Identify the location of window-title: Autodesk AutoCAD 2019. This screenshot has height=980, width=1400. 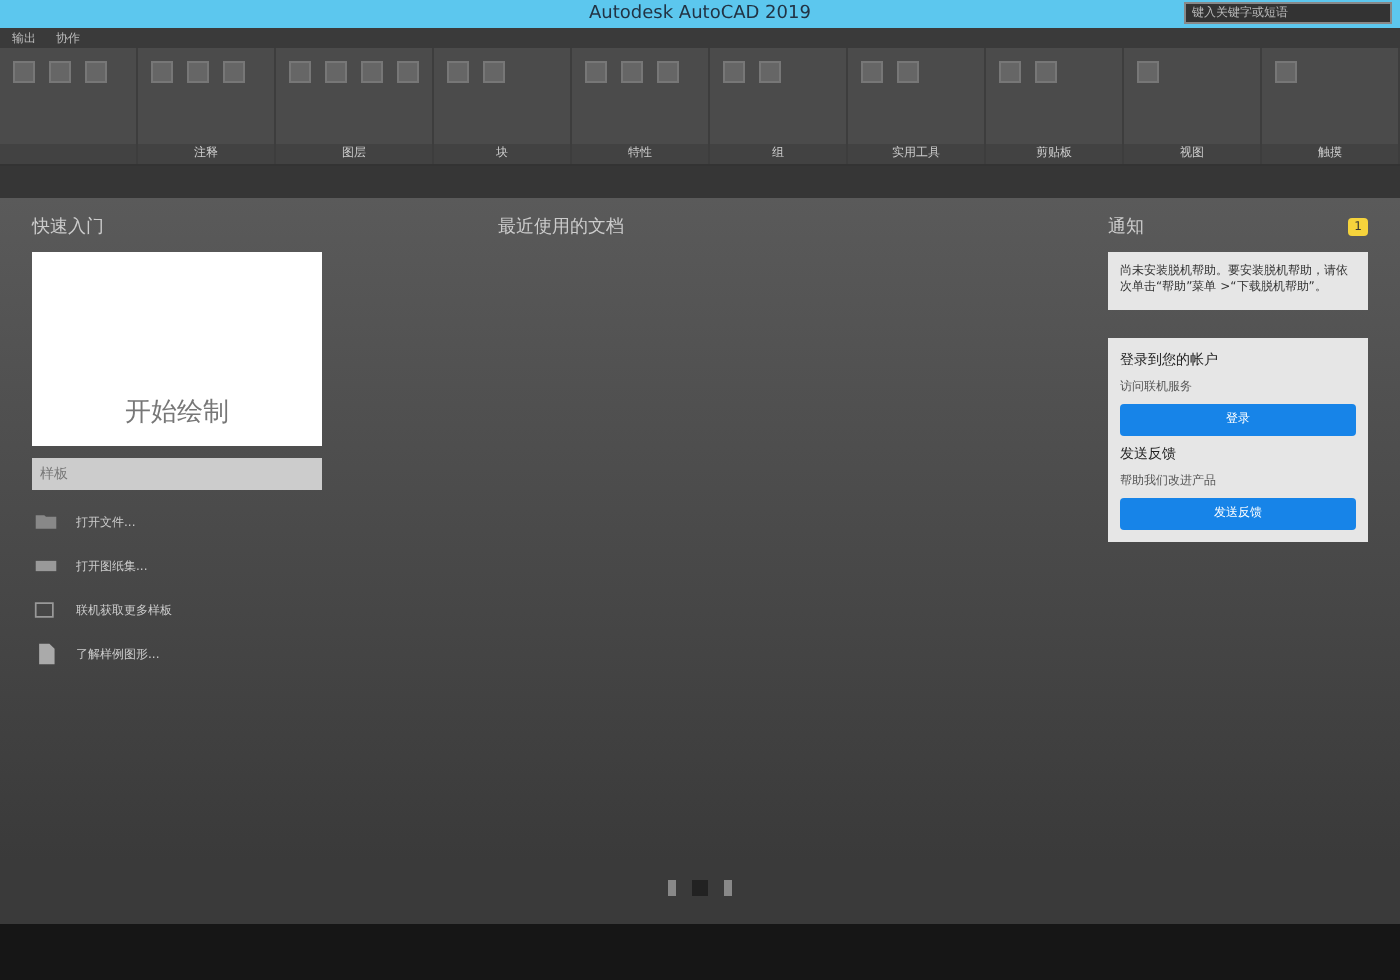
(700, 14).